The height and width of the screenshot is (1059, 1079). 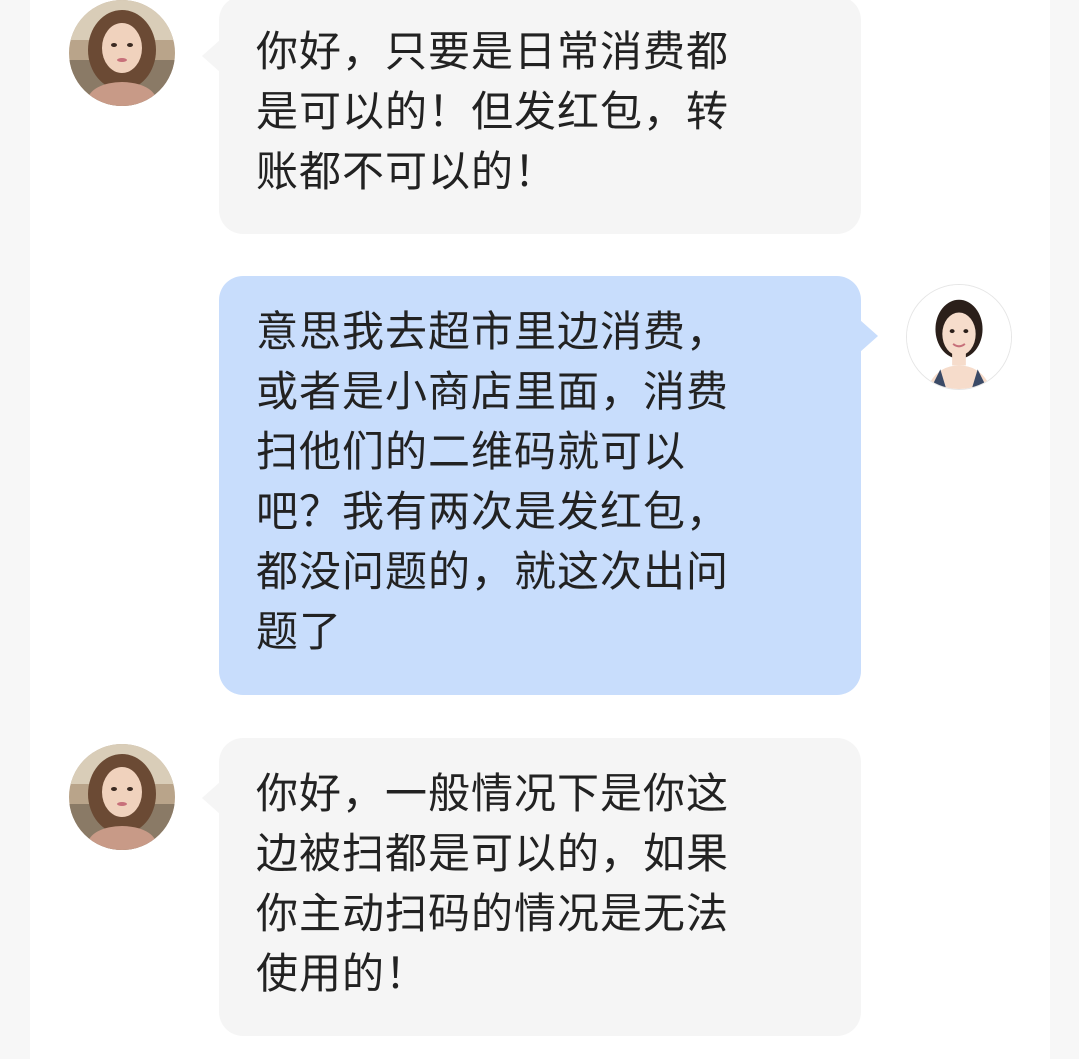 I want to click on user-avatar-icon, so click(x=959, y=337).